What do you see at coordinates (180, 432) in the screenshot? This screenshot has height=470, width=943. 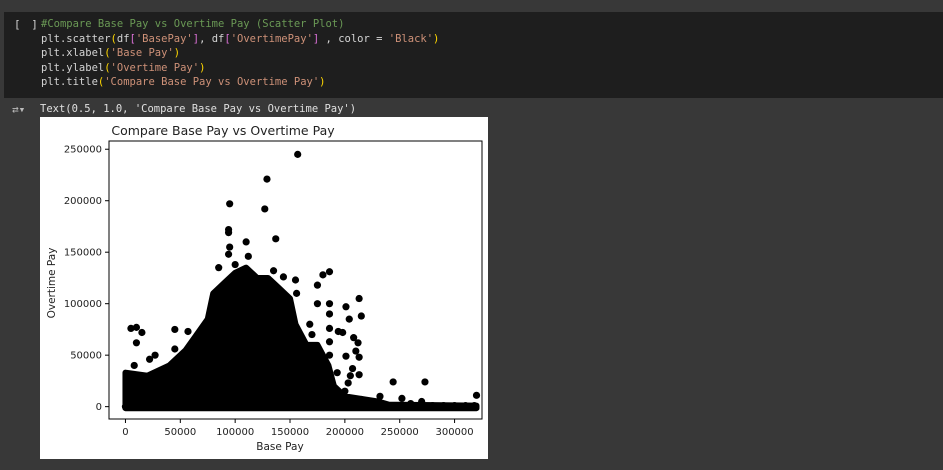 I see `x-tick-label: 50000` at bounding box center [180, 432].